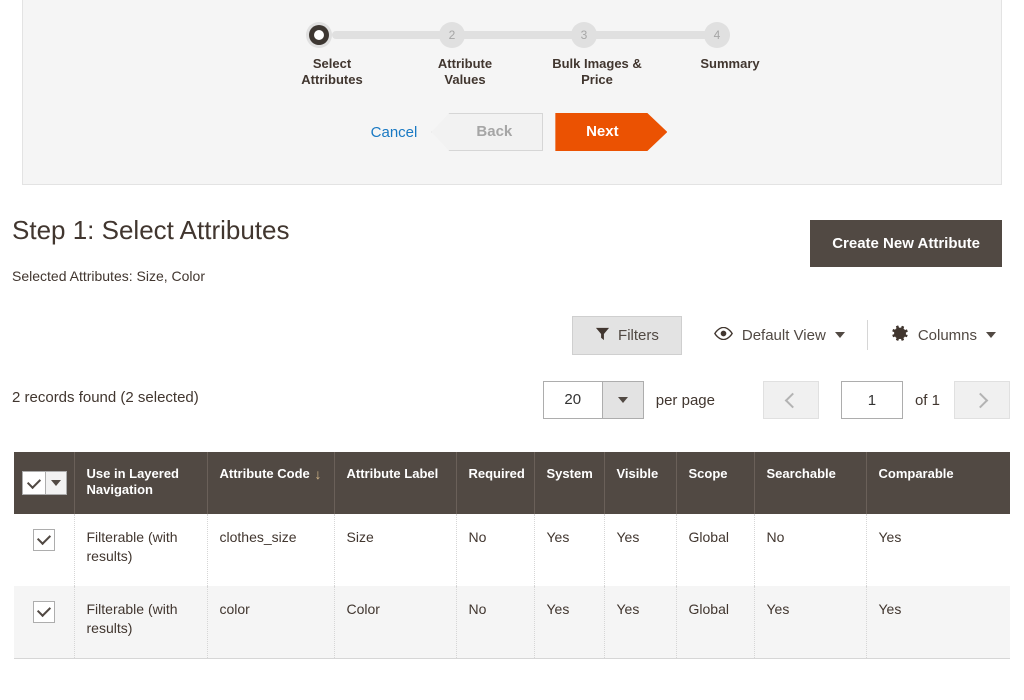 This screenshot has width=1024, height=700. Describe the element at coordinates (569, 483) in the screenshot. I see `column-header-system: System` at that location.